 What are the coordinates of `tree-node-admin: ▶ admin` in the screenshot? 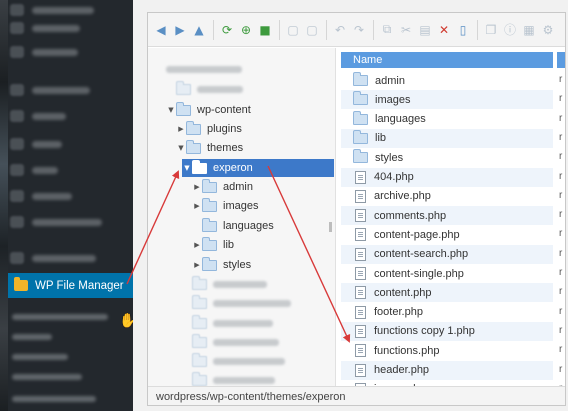 It's located at (222, 187).